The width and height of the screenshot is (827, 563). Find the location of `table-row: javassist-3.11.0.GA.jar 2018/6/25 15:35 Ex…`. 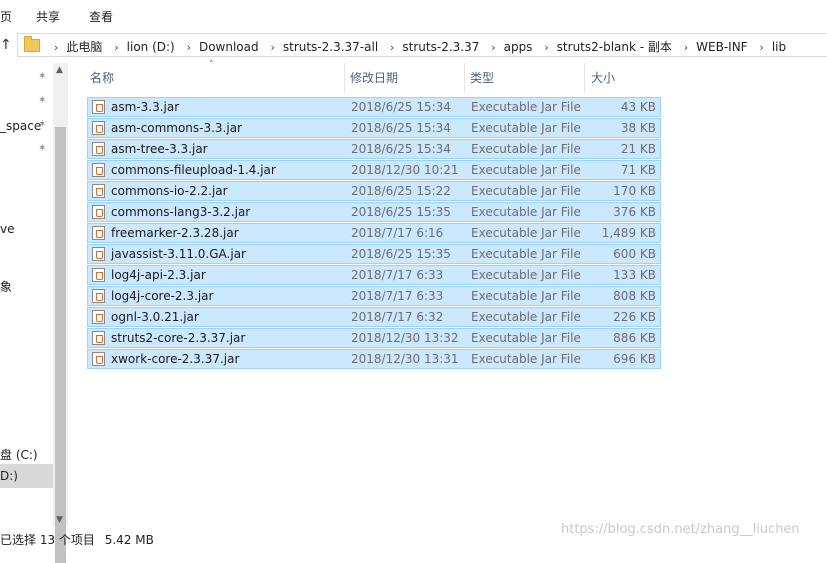

table-row: javassist-3.11.0.GA.jar 2018/6/25 15:35 Ex… is located at coordinates (374, 254).